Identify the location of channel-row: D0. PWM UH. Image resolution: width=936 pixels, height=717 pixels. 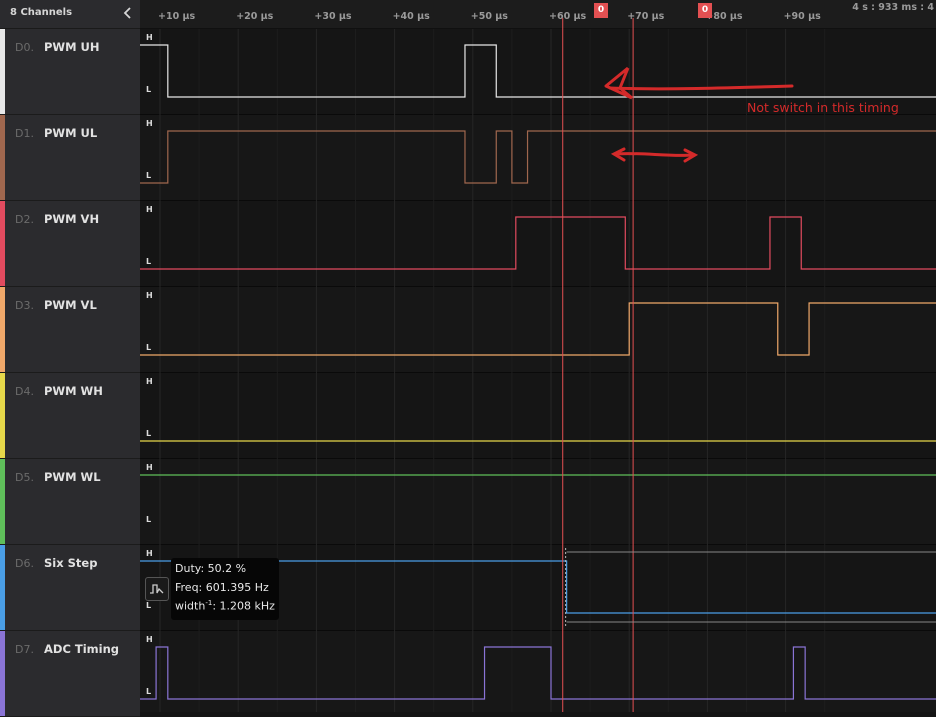
(70, 72).